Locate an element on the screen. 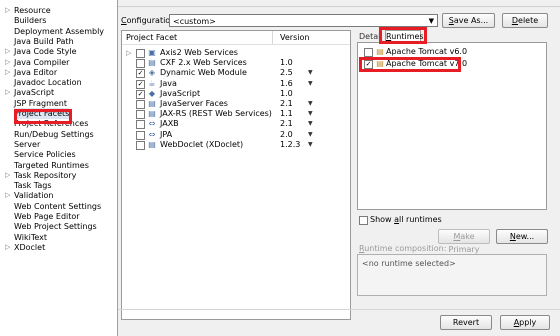  table-row: ✓ ◆ JavaScript 1.0 is located at coordinates (236, 94).